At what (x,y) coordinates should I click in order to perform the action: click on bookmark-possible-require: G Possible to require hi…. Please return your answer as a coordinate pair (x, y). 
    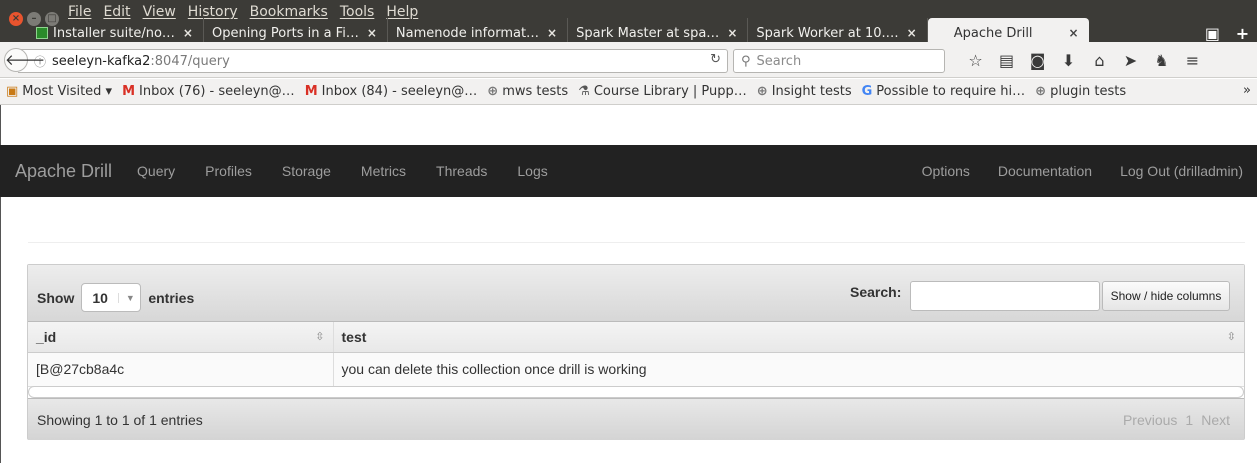
    Looking at the image, I should click on (944, 91).